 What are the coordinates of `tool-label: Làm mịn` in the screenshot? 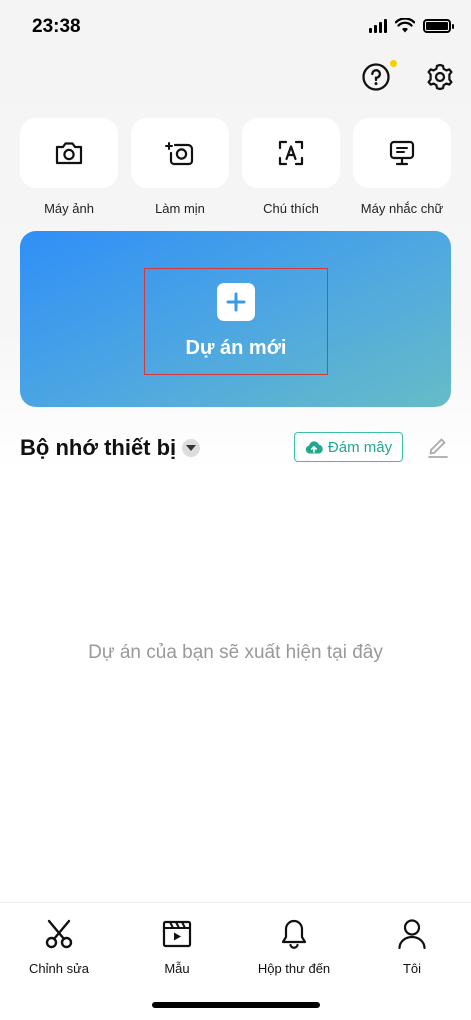 It's located at (180, 208).